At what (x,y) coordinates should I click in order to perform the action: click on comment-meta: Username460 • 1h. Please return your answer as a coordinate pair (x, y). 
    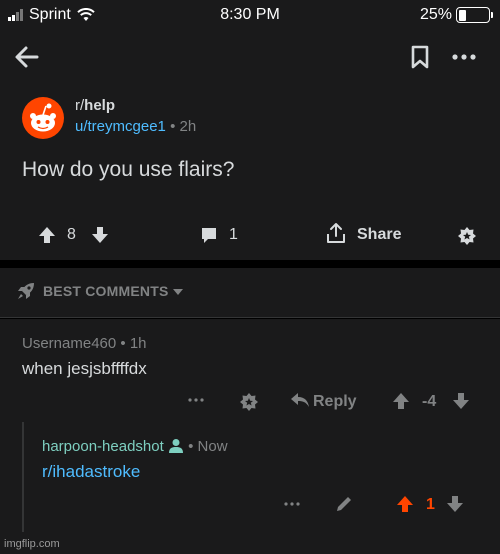
    Looking at the image, I should click on (84, 343).